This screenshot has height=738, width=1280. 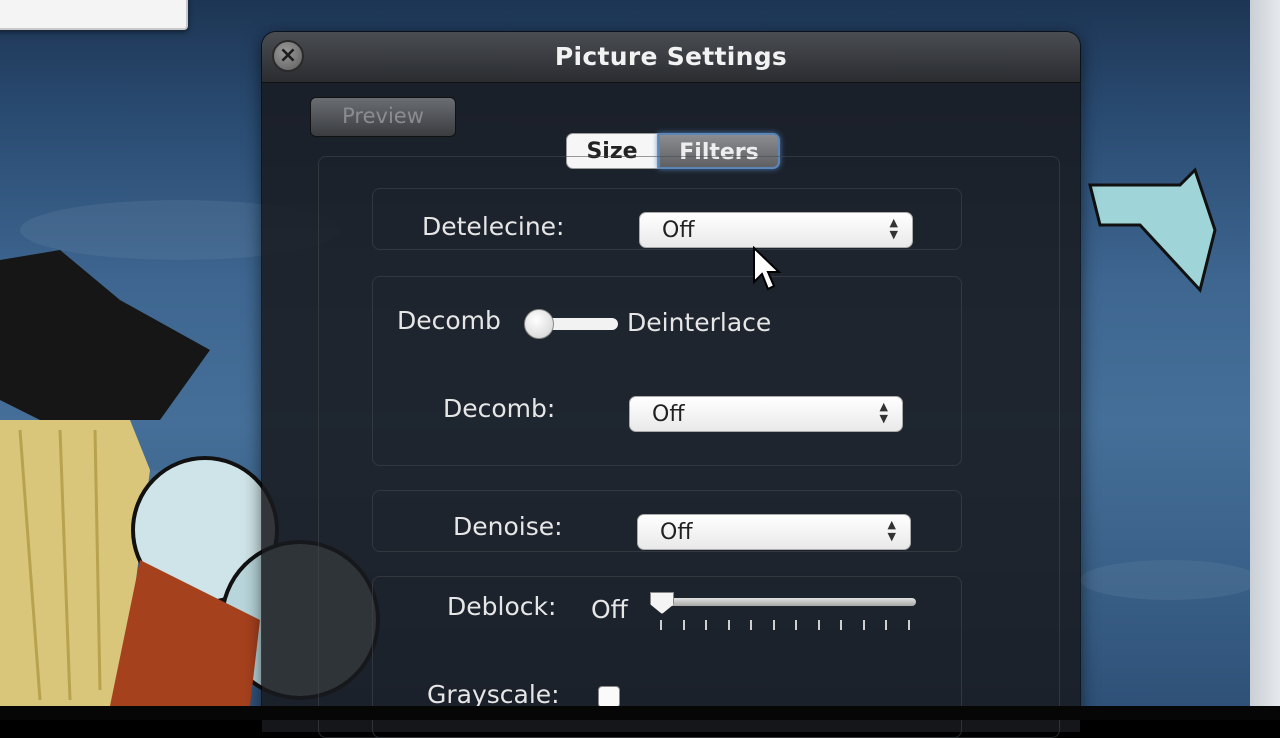 What do you see at coordinates (766, 414) in the screenshot?
I see `decomb-select: Off ▲ ▼` at bounding box center [766, 414].